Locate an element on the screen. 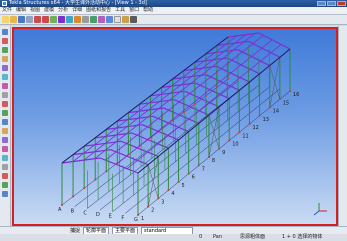  select-assemblies-icon is located at coordinates (5, 113).